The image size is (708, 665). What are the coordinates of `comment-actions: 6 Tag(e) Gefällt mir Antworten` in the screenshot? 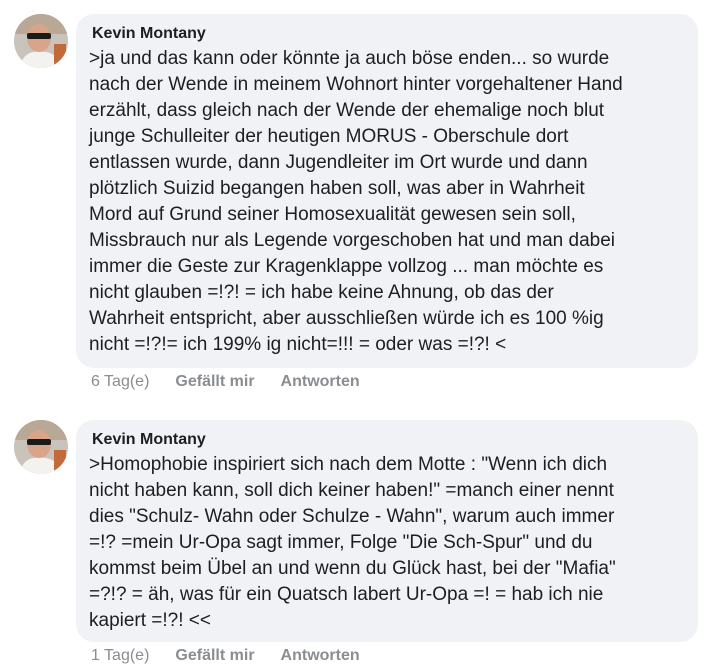 It's located at (225, 382).